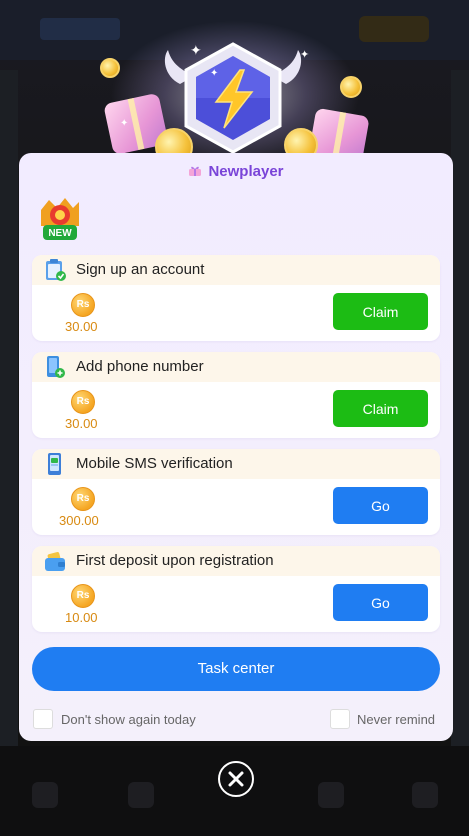 The image size is (469, 836). I want to click on modal-title-text: Newplayer, so click(246, 171).